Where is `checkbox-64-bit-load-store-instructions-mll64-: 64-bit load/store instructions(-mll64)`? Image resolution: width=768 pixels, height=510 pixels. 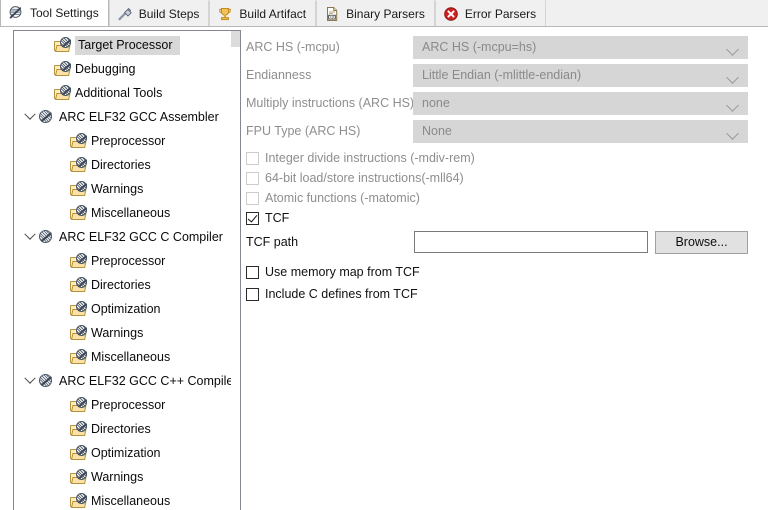
checkbox-64-bit-load-store-instructions-mll64-: 64-bit load/store instructions(-mll64) is located at coordinates (355, 178).